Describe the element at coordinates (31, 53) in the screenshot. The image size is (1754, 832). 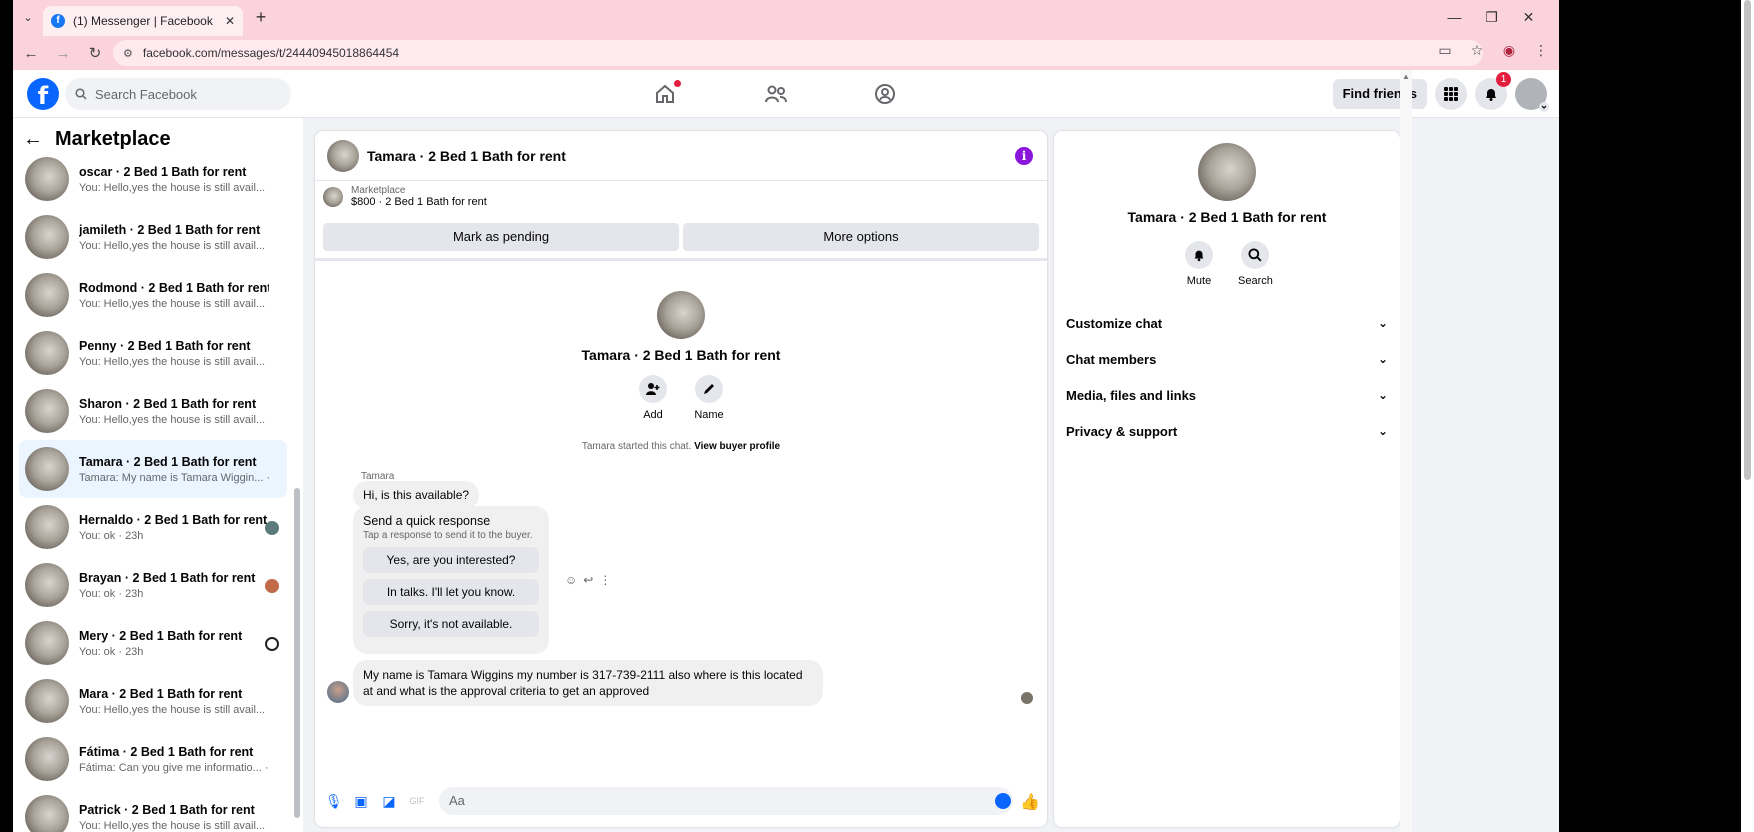
I see `back-icon: ←` at that location.